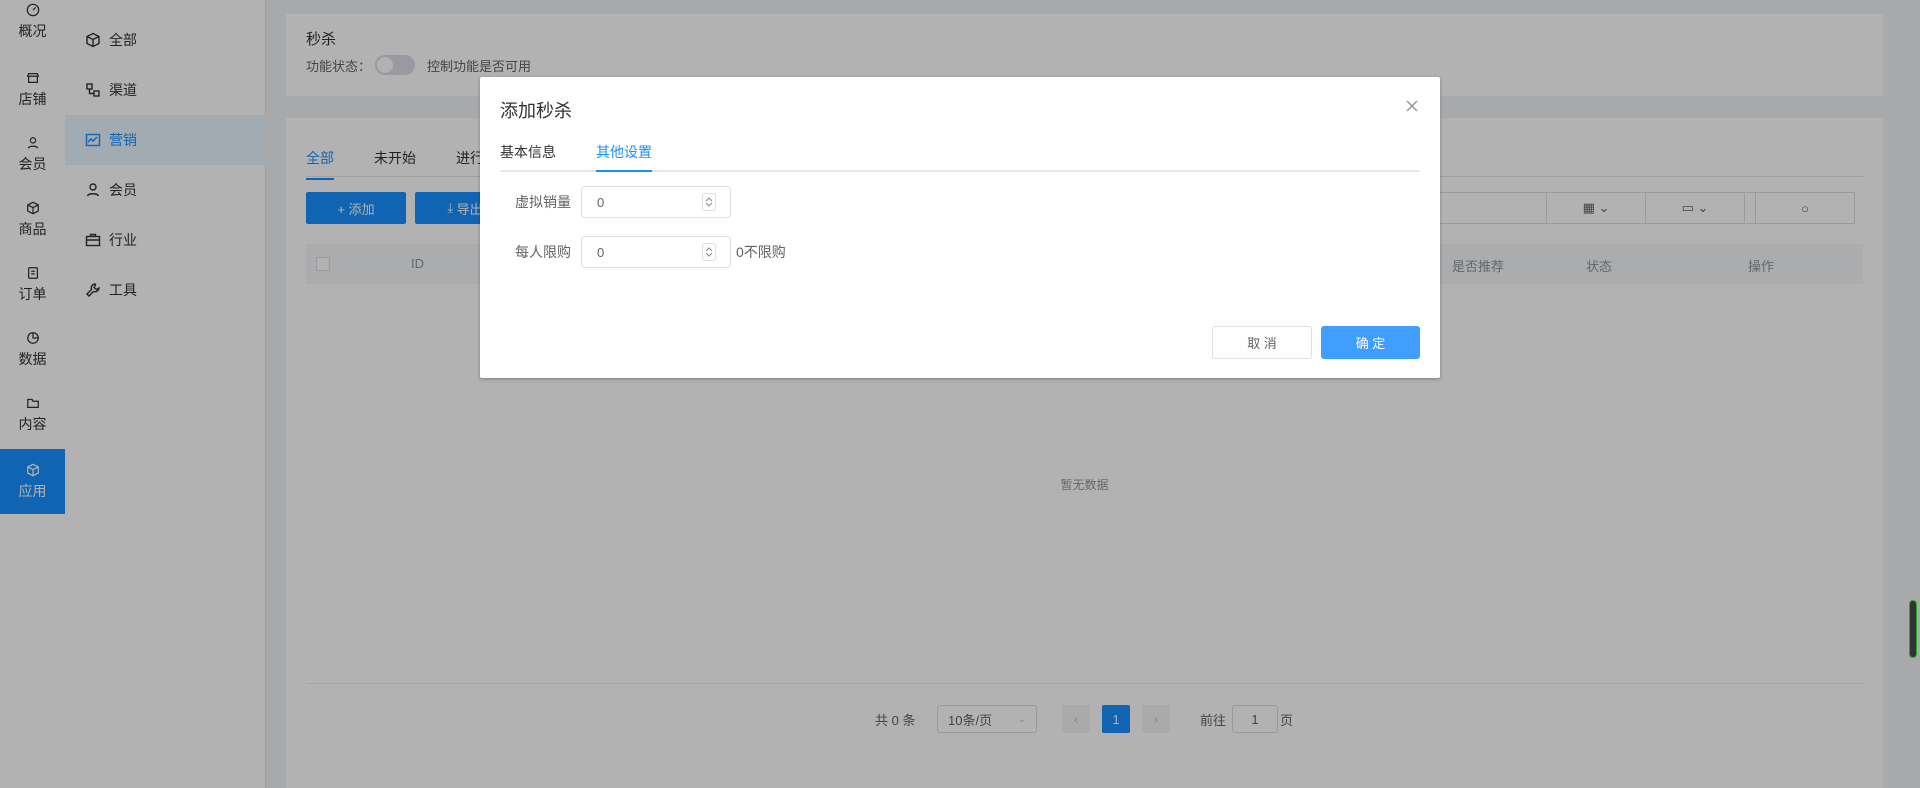 Image resolution: width=1920 pixels, height=788 pixels. What do you see at coordinates (601, 252) in the screenshot?
I see `purchase-limit-value: 0` at bounding box center [601, 252].